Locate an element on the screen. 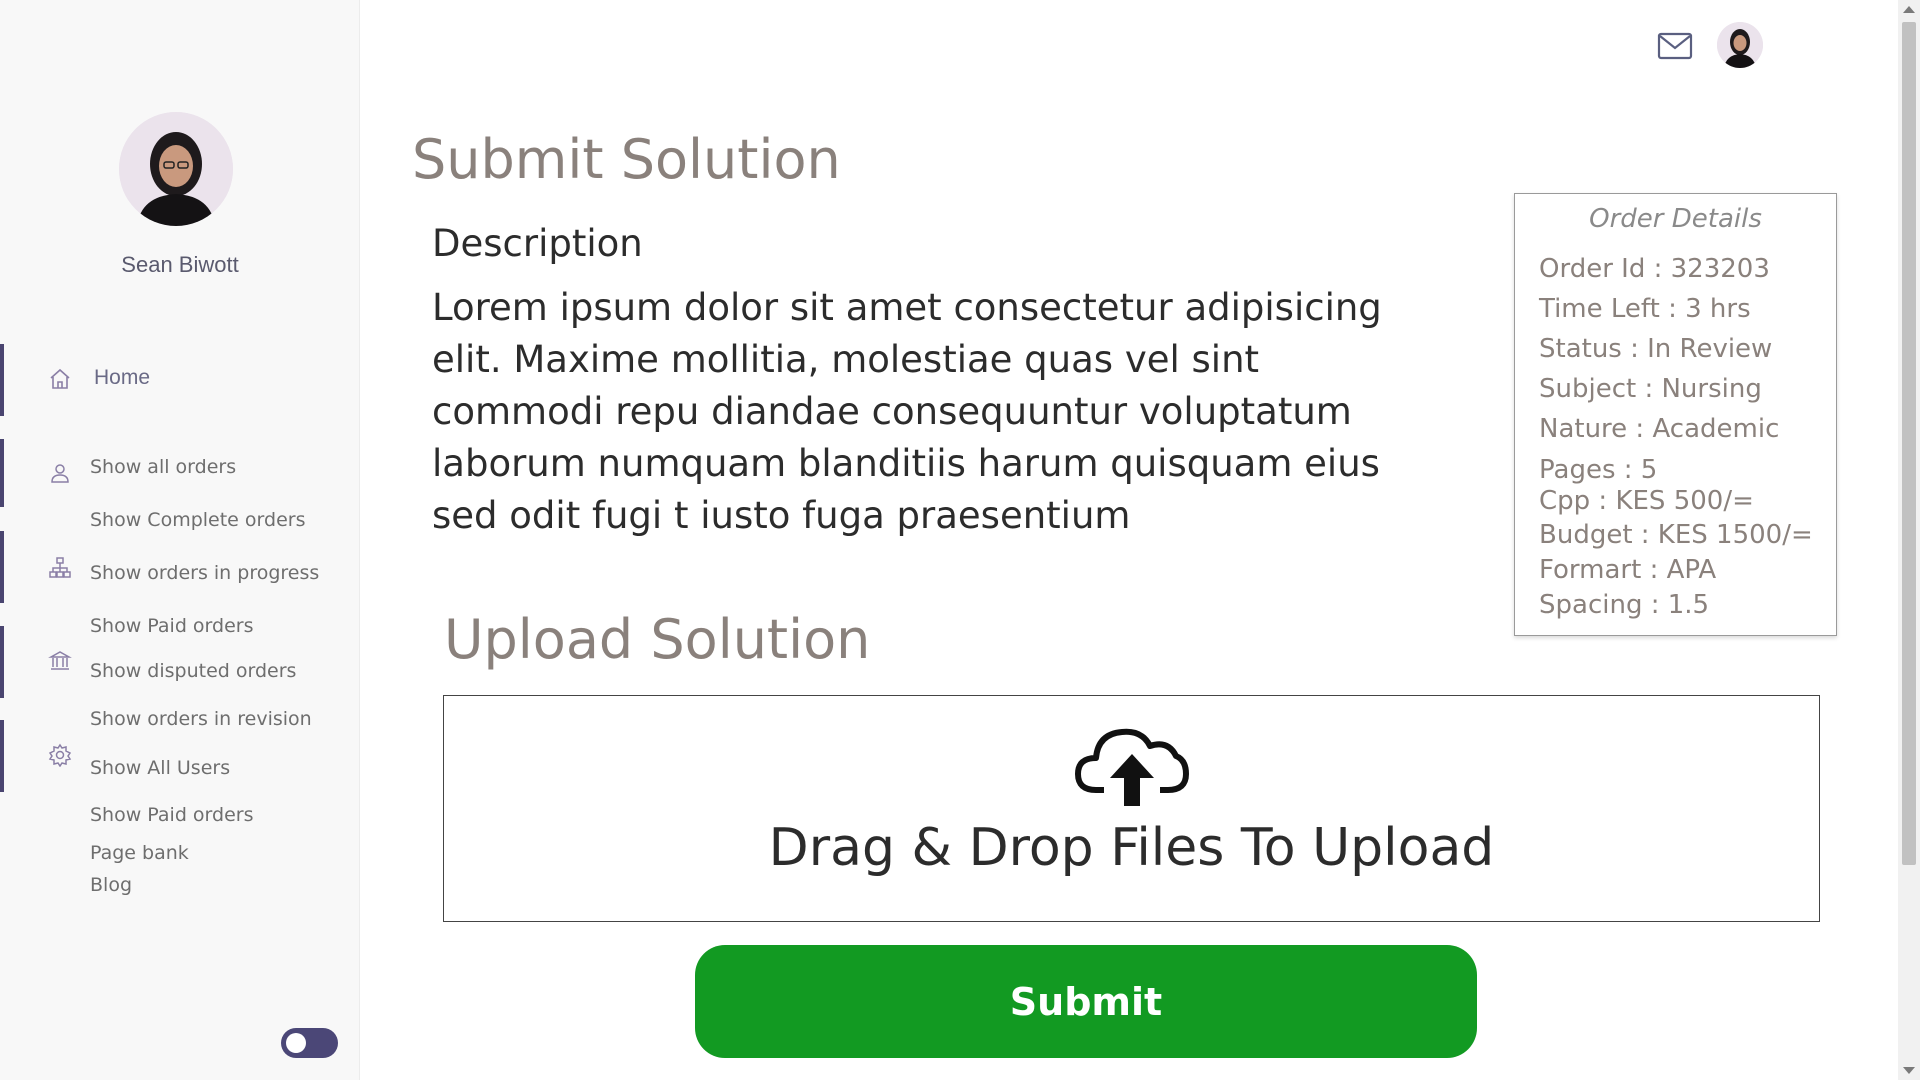  sidebar-item-paid-orders-2: Show Paid orders is located at coordinates (172, 815).